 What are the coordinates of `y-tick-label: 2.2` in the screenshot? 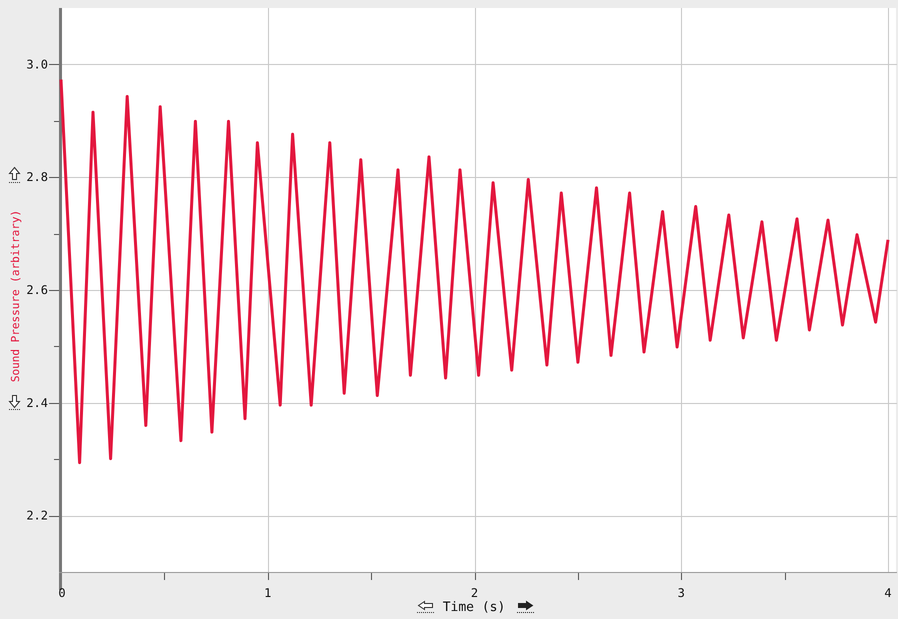 It's located at (37, 515).